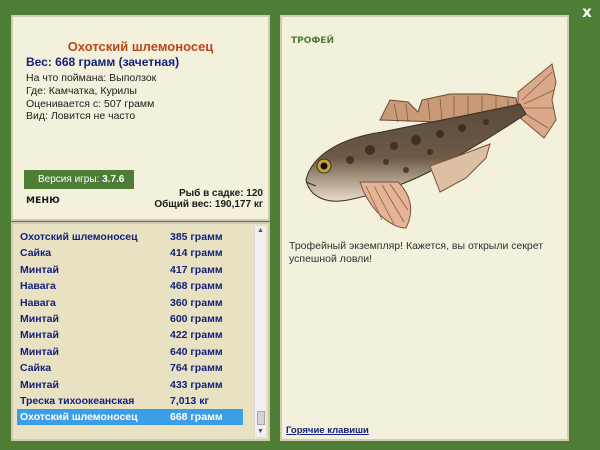  What do you see at coordinates (130, 368) in the screenshot?
I see `catch-list-item: Сайка 764 грамм` at bounding box center [130, 368].